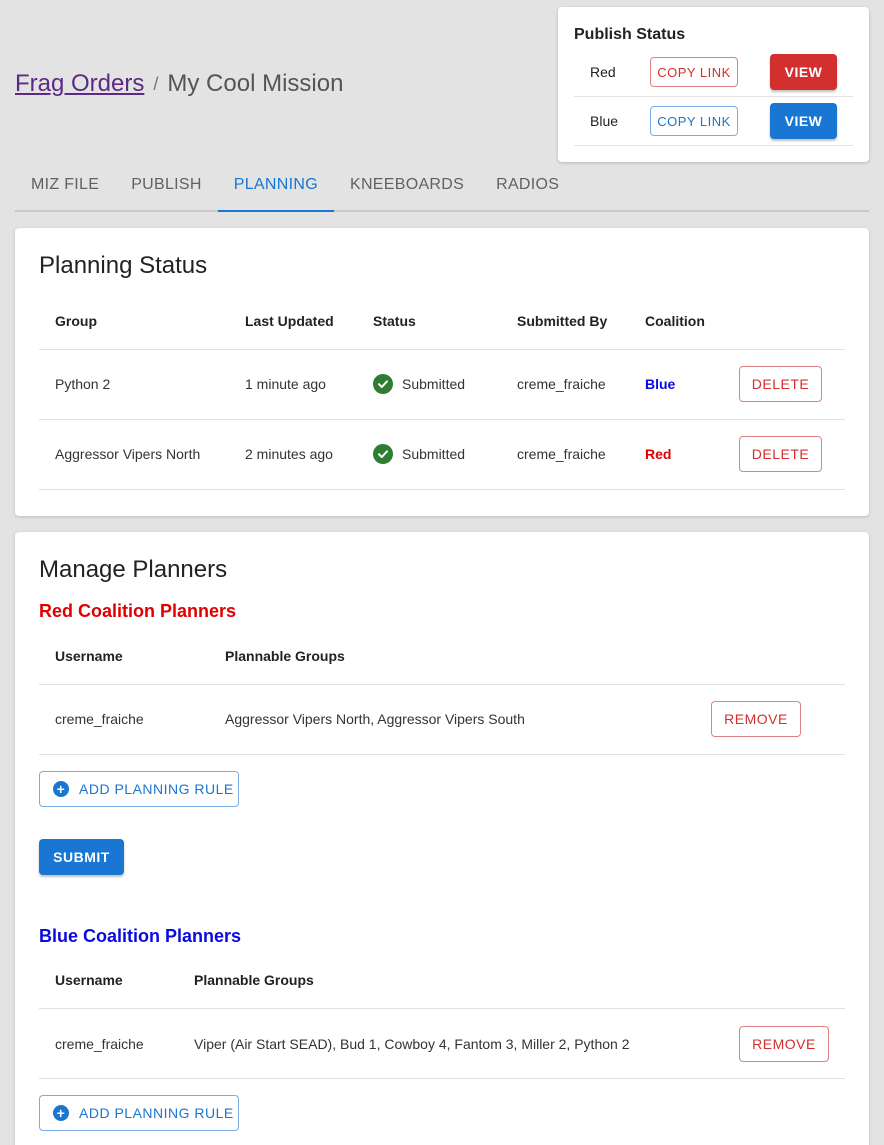 Image resolution: width=884 pixels, height=1145 pixels. I want to click on column-header-group: Group, so click(134, 321).